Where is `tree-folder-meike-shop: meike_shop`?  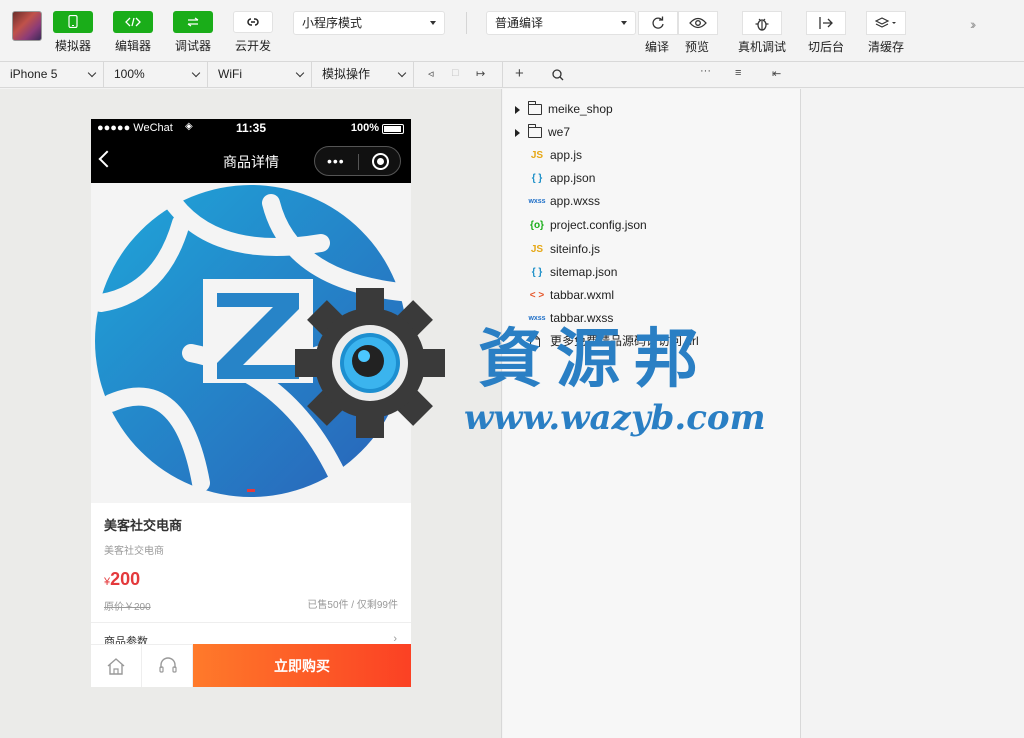
tree-folder-meike-shop: meike_shop is located at coordinates (652, 109).